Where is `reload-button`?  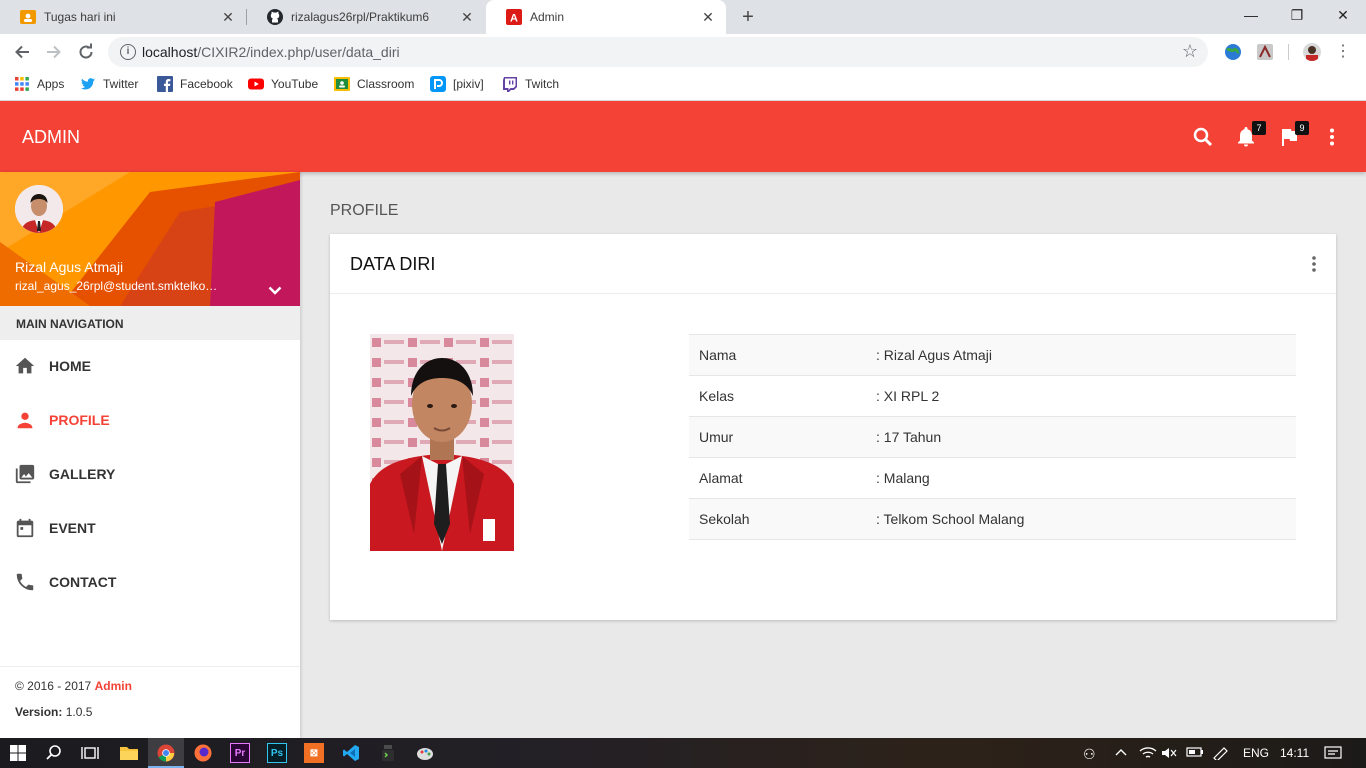
reload-button is located at coordinates (86, 52).